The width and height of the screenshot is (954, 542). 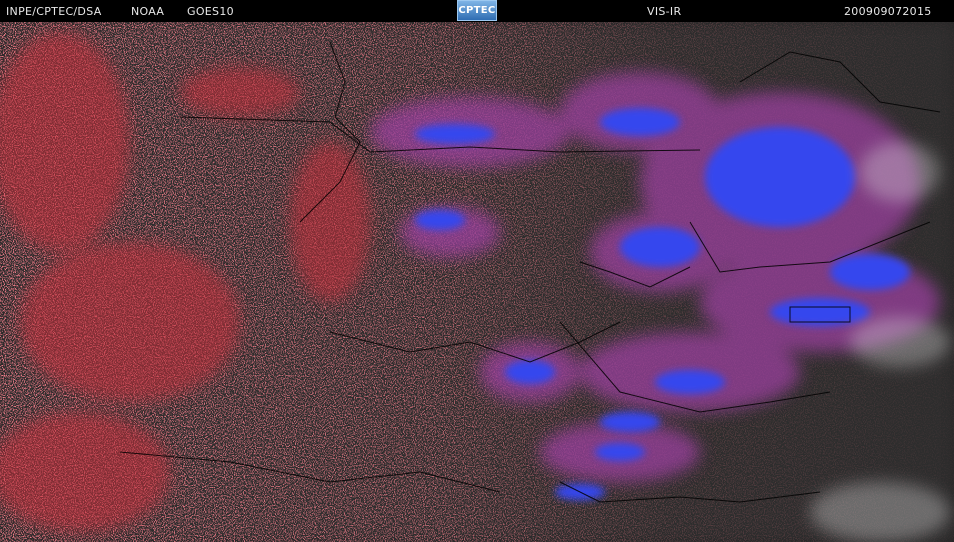 I want to click on cptec-logo: CPTEC, so click(x=477, y=10).